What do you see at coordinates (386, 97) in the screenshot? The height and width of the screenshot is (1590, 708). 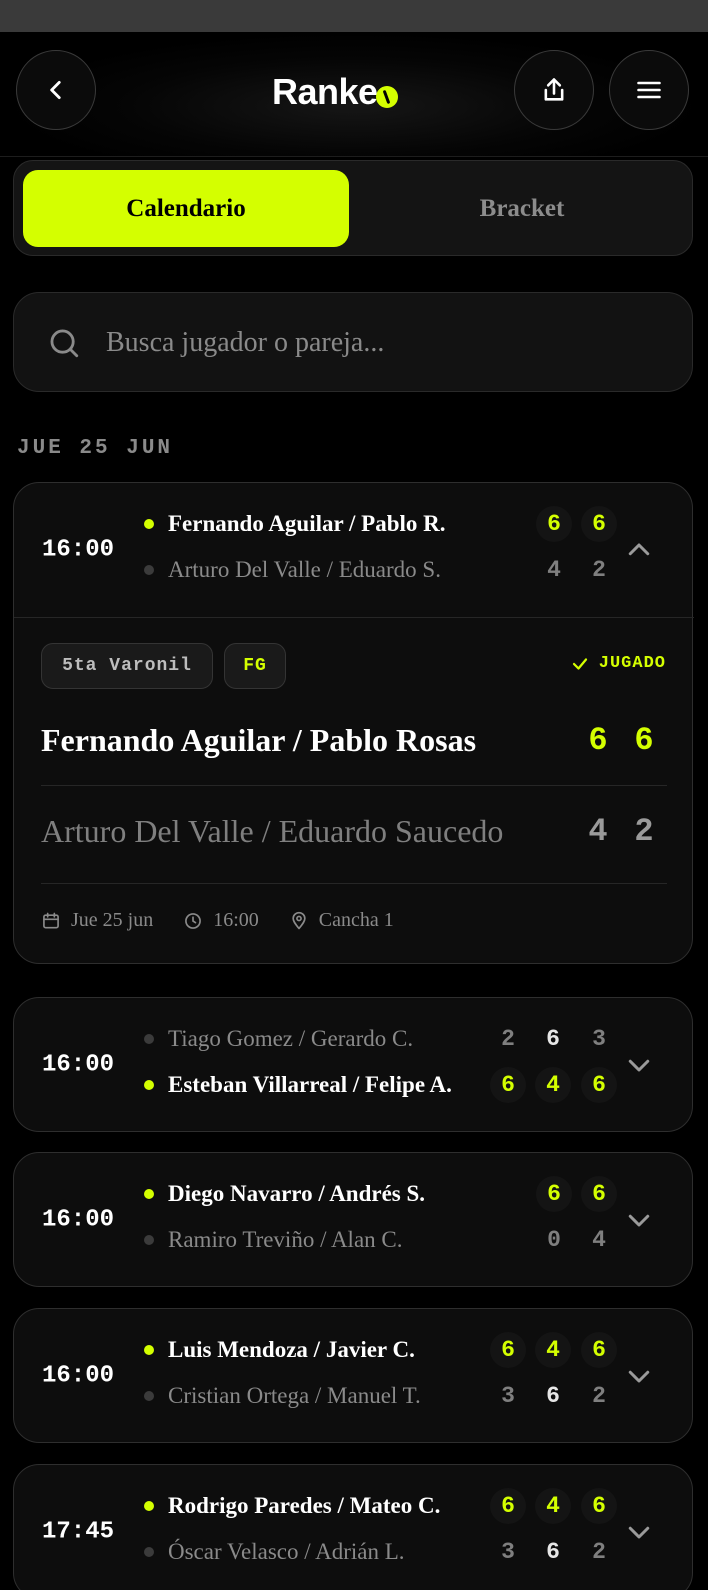 I see `ball-icon` at bounding box center [386, 97].